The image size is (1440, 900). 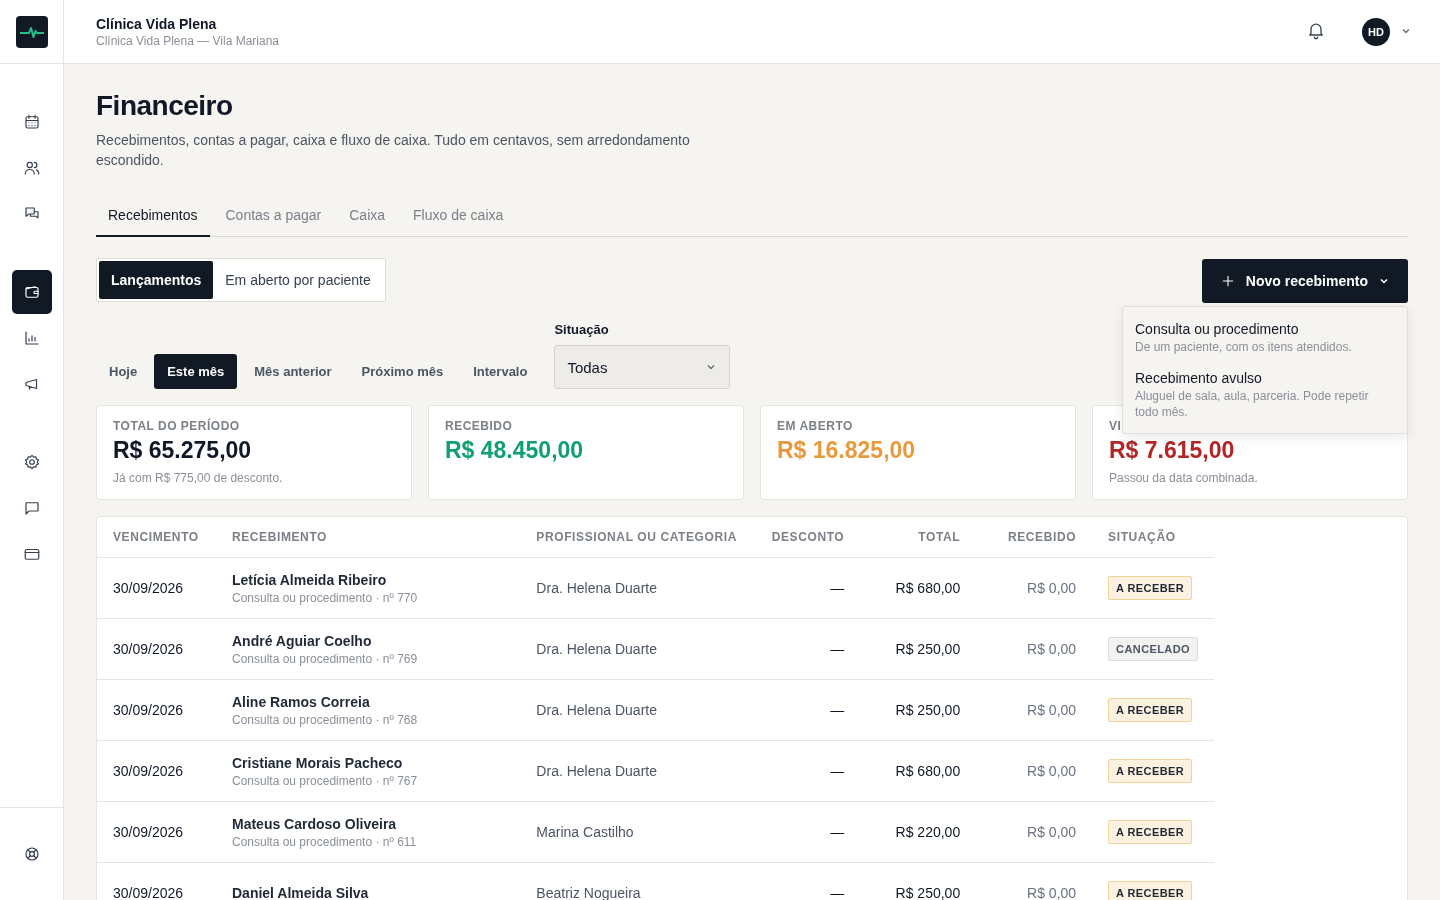 What do you see at coordinates (368, 640) in the screenshot?
I see `patient-name: André Aguiar Coelho` at bounding box center [368, 640].